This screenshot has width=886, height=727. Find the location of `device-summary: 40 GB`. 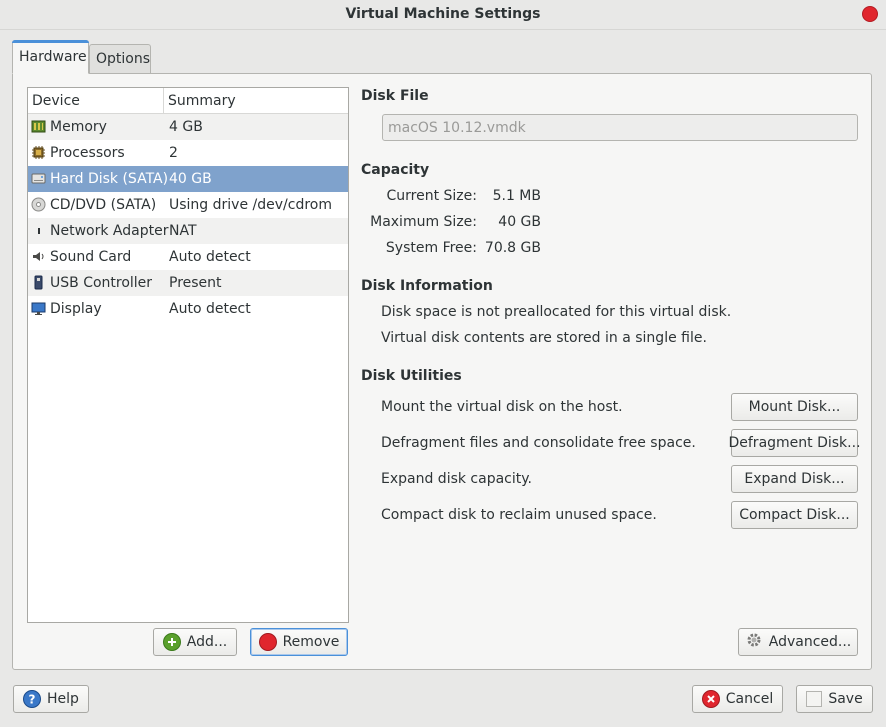

device-summary: 40 GB is located at coordinates (190, 179).